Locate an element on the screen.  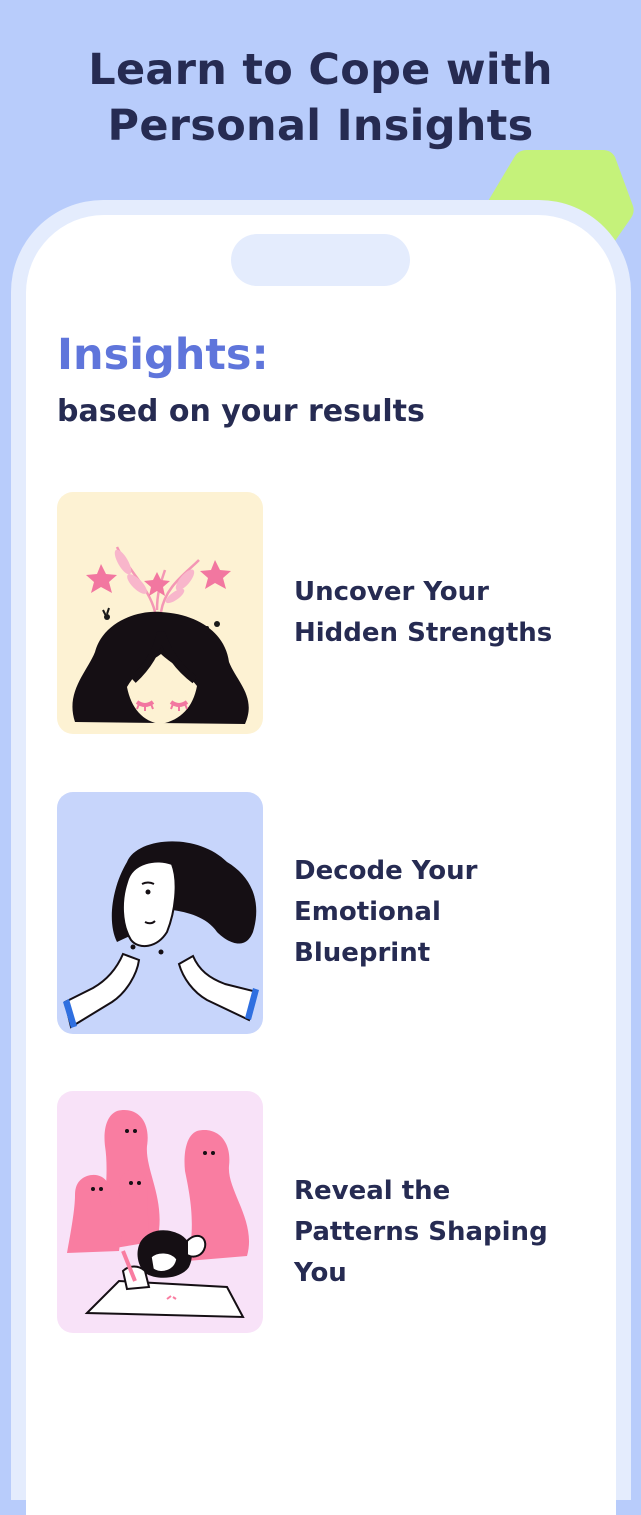
insights-subtitle: based on your results is located at coordinates (241, 411).